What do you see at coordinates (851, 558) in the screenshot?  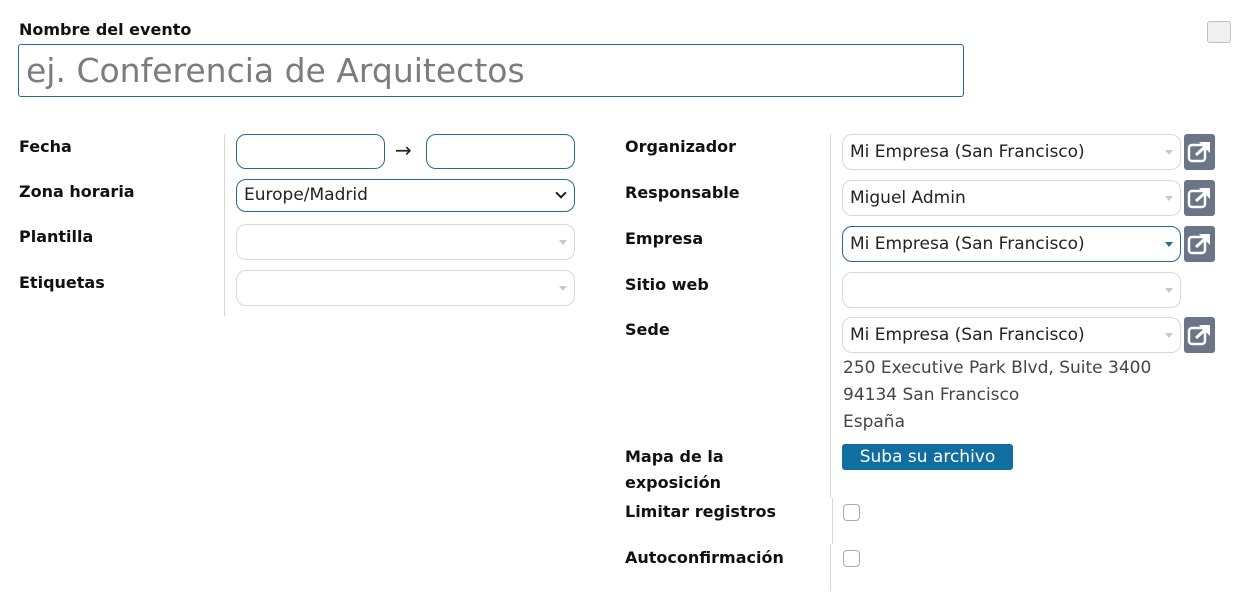 I see `autoconfirm-checkbox` at bounding box center [851, 558].